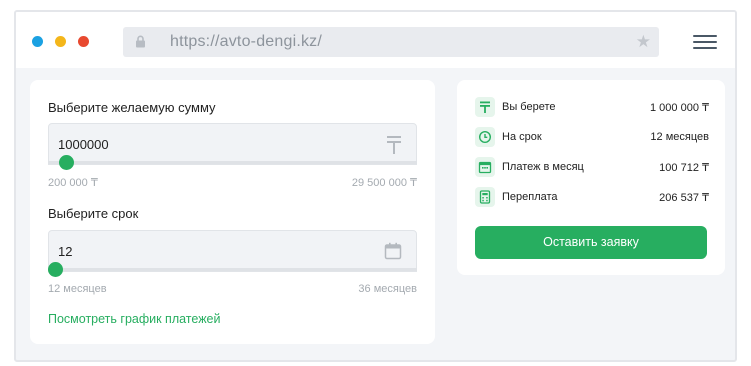  What do you see at coordinates (592, 138) in the screenshot?
I see `summary-row-term: На срок 12 месяцев` at bounding box center [592, 138].